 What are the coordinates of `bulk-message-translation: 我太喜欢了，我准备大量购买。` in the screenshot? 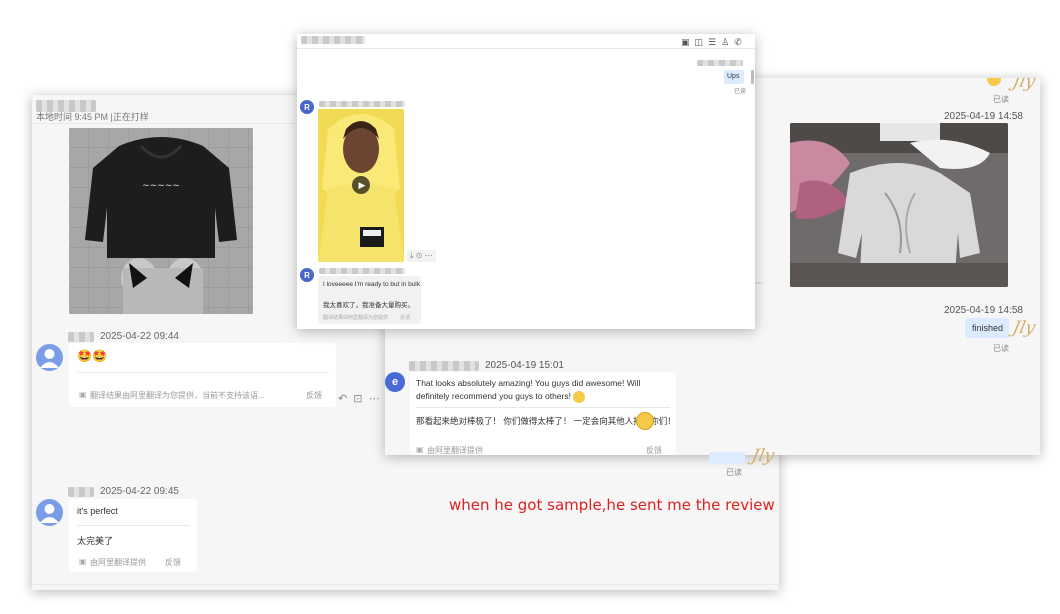 It's located at (368, 305).